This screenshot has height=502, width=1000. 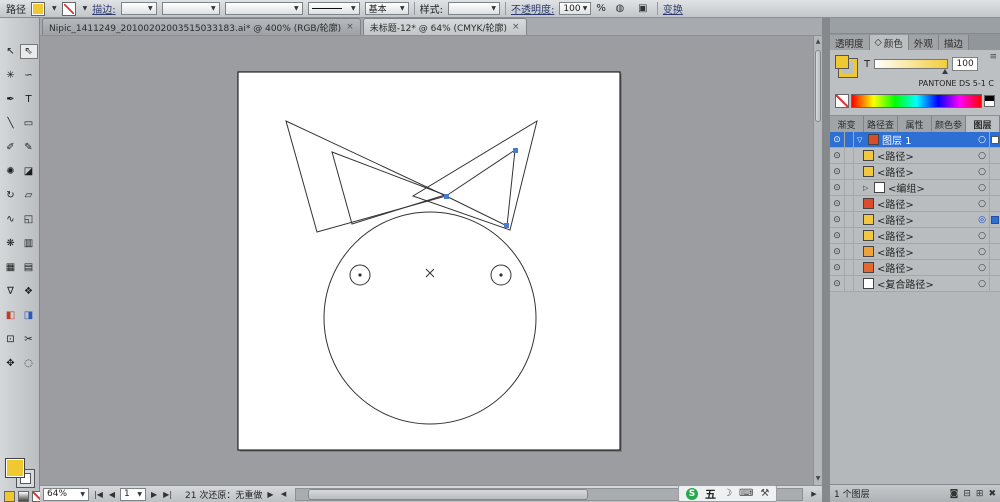 I want to click on ime-halfwidth-icon: ☽, so click(x=727, y=493).